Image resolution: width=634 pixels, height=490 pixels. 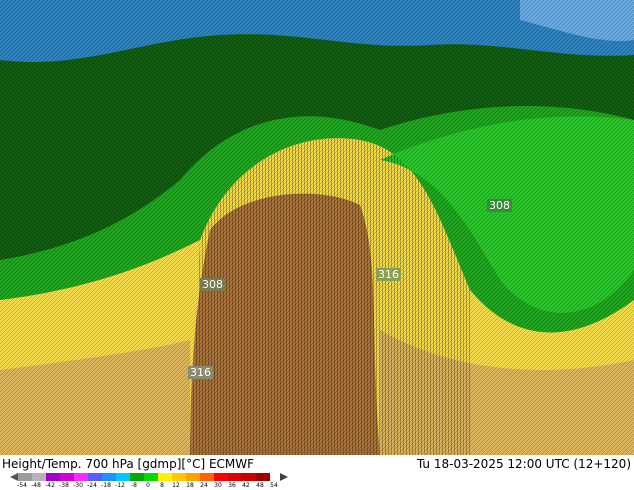 I want to click on colorbar-tick-label: 48, so click(x=260, y=485).